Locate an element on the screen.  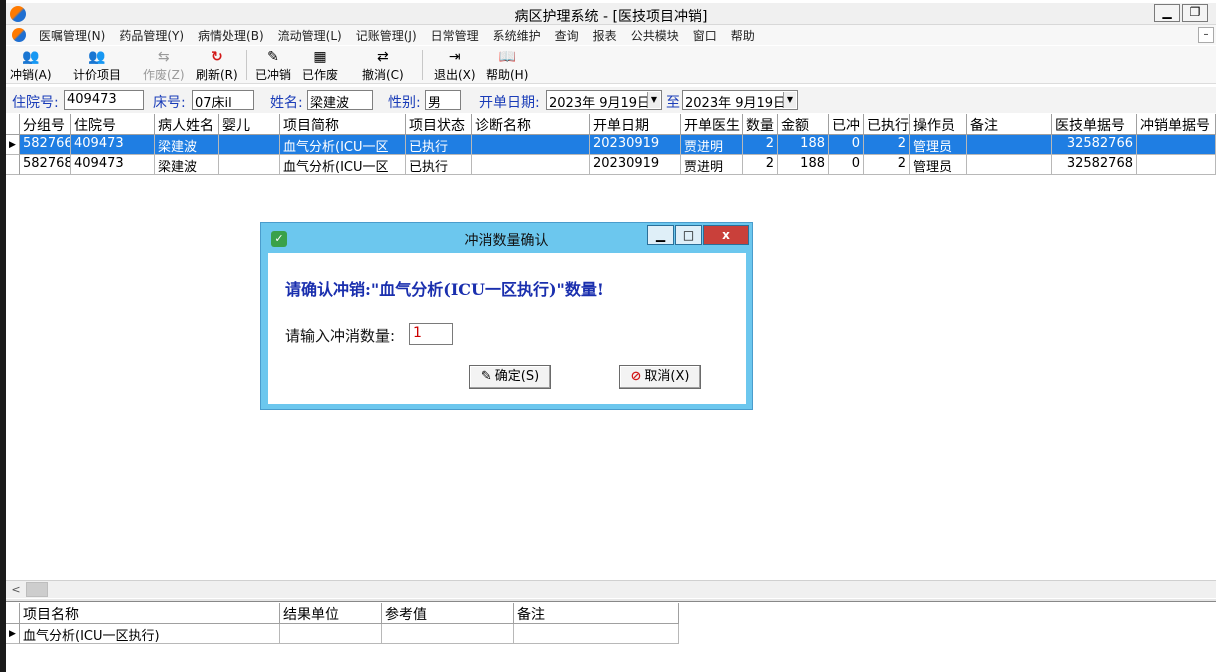
column-header: 婴儿 is located at coordinates (249, 124).